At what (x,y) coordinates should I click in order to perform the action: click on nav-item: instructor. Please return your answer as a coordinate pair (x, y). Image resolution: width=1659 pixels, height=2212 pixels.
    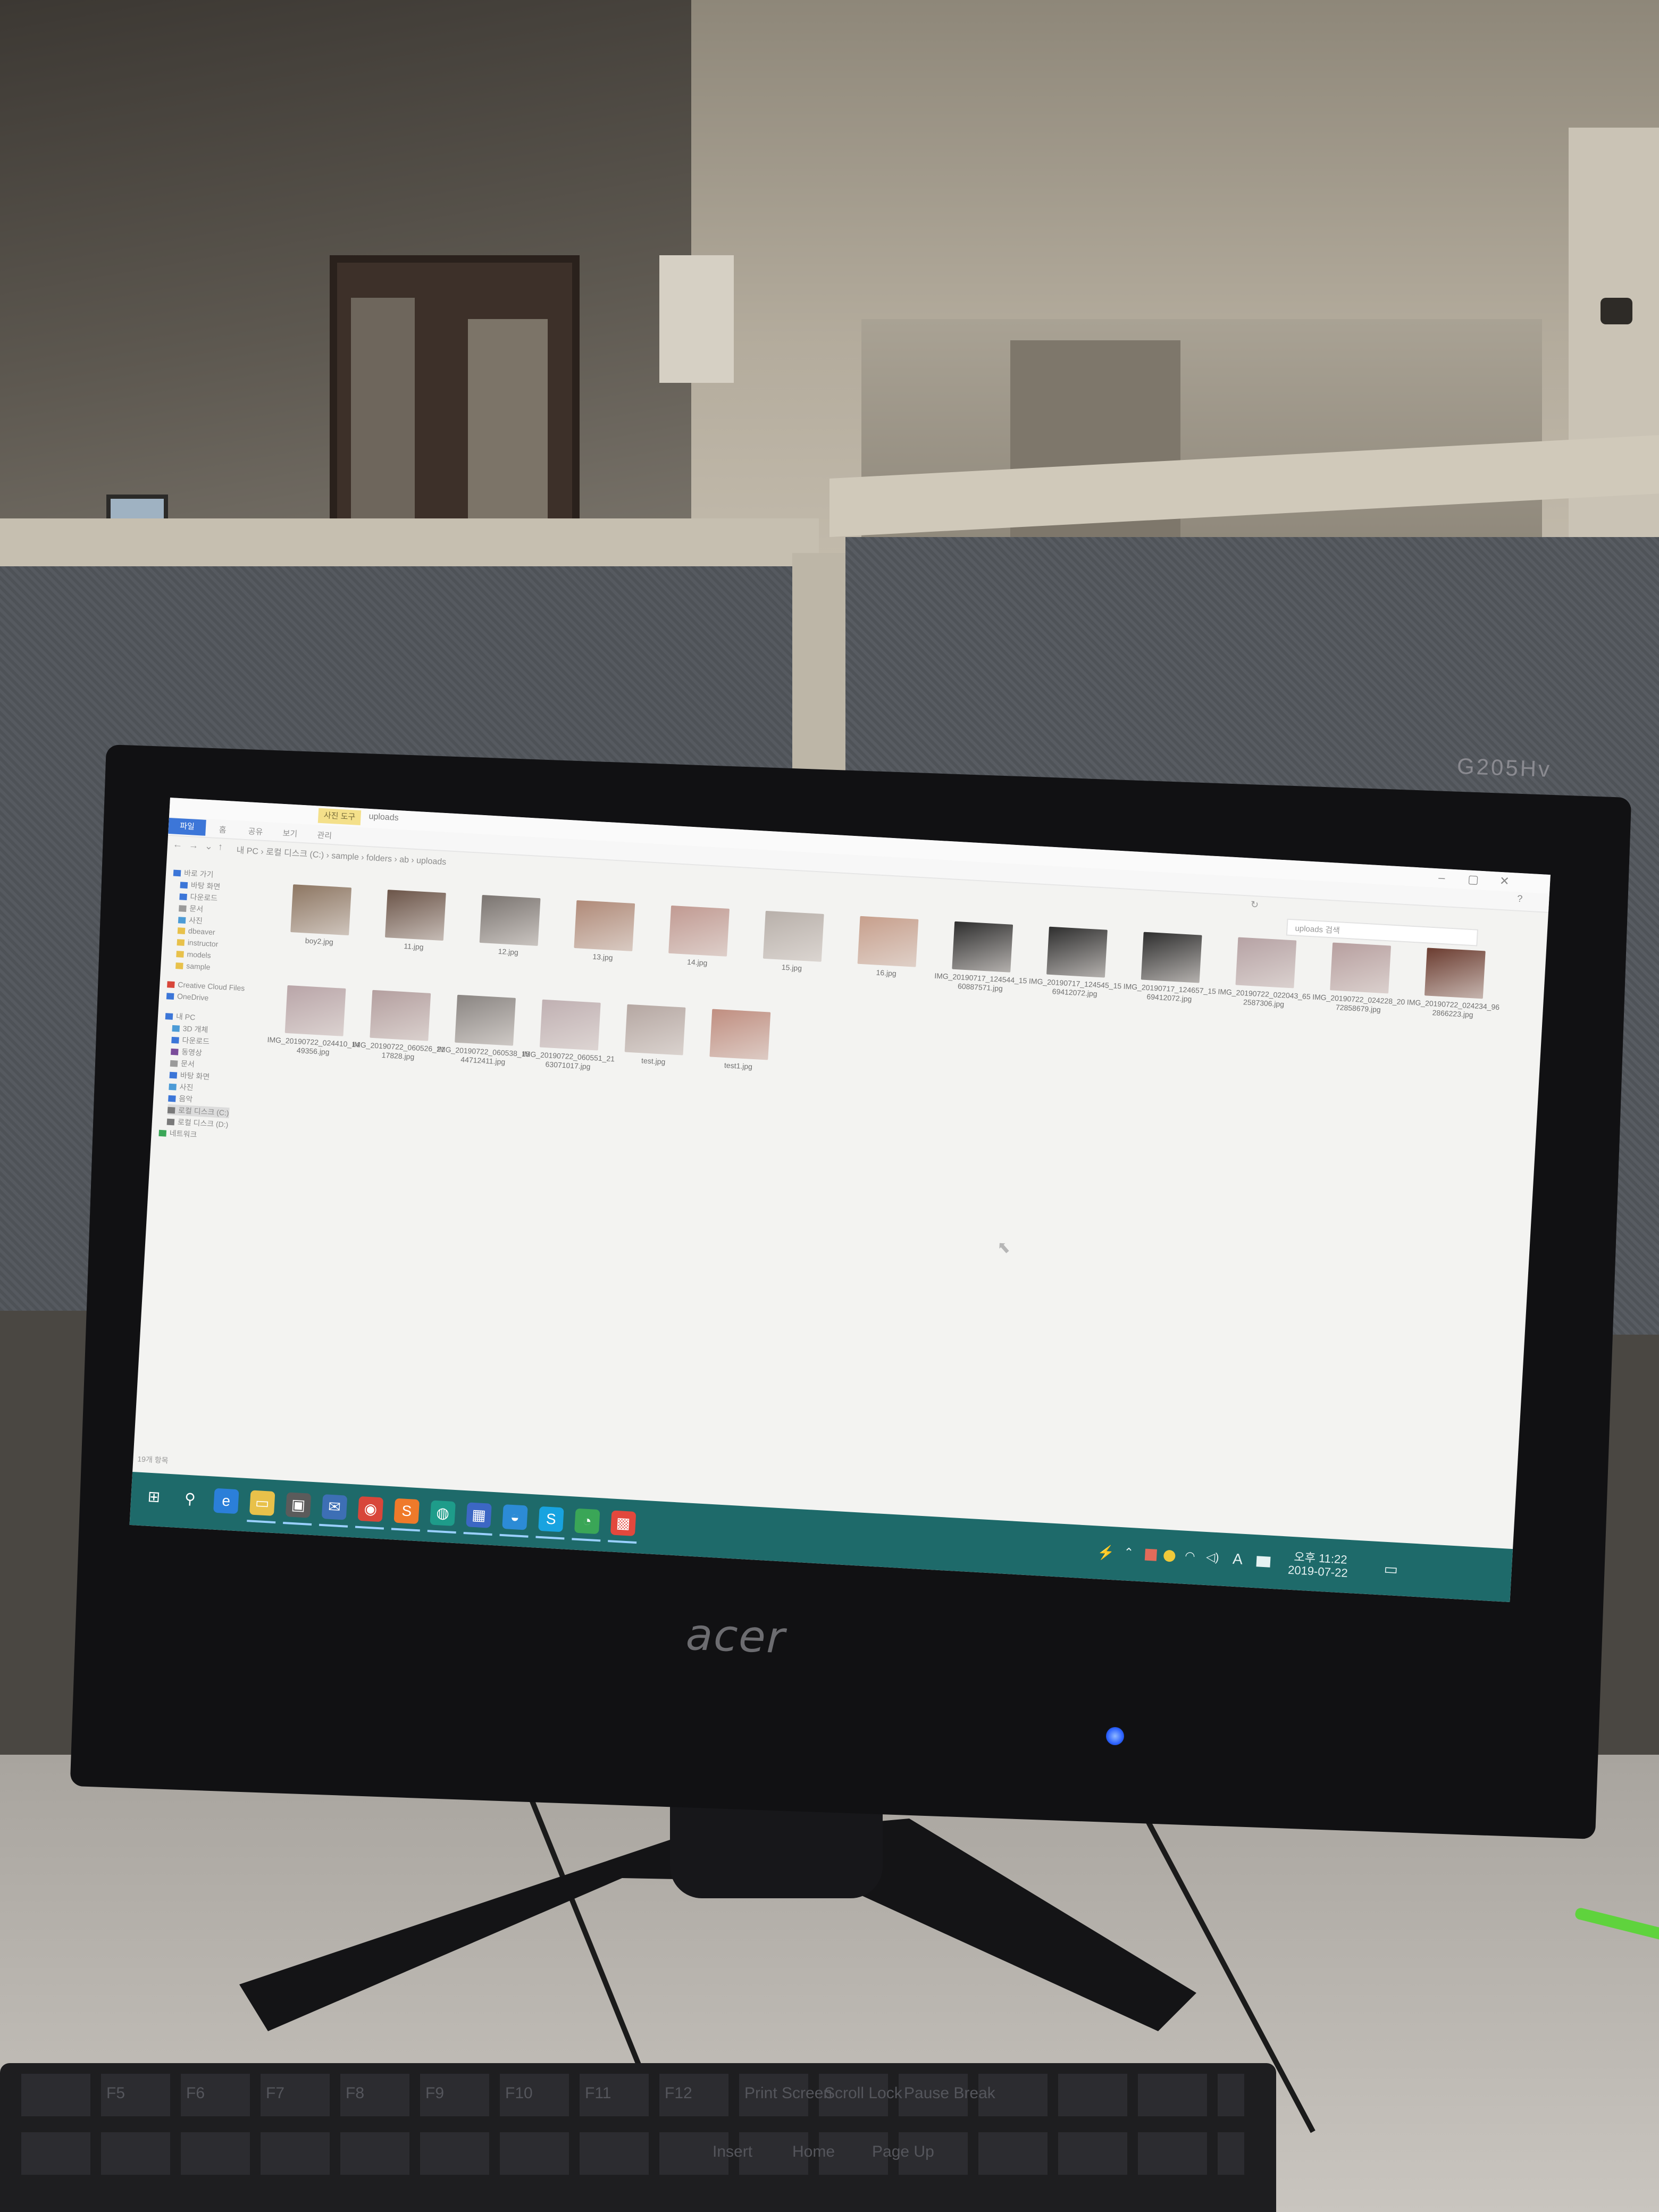
    Looking at the image, I should click on (198, 942).